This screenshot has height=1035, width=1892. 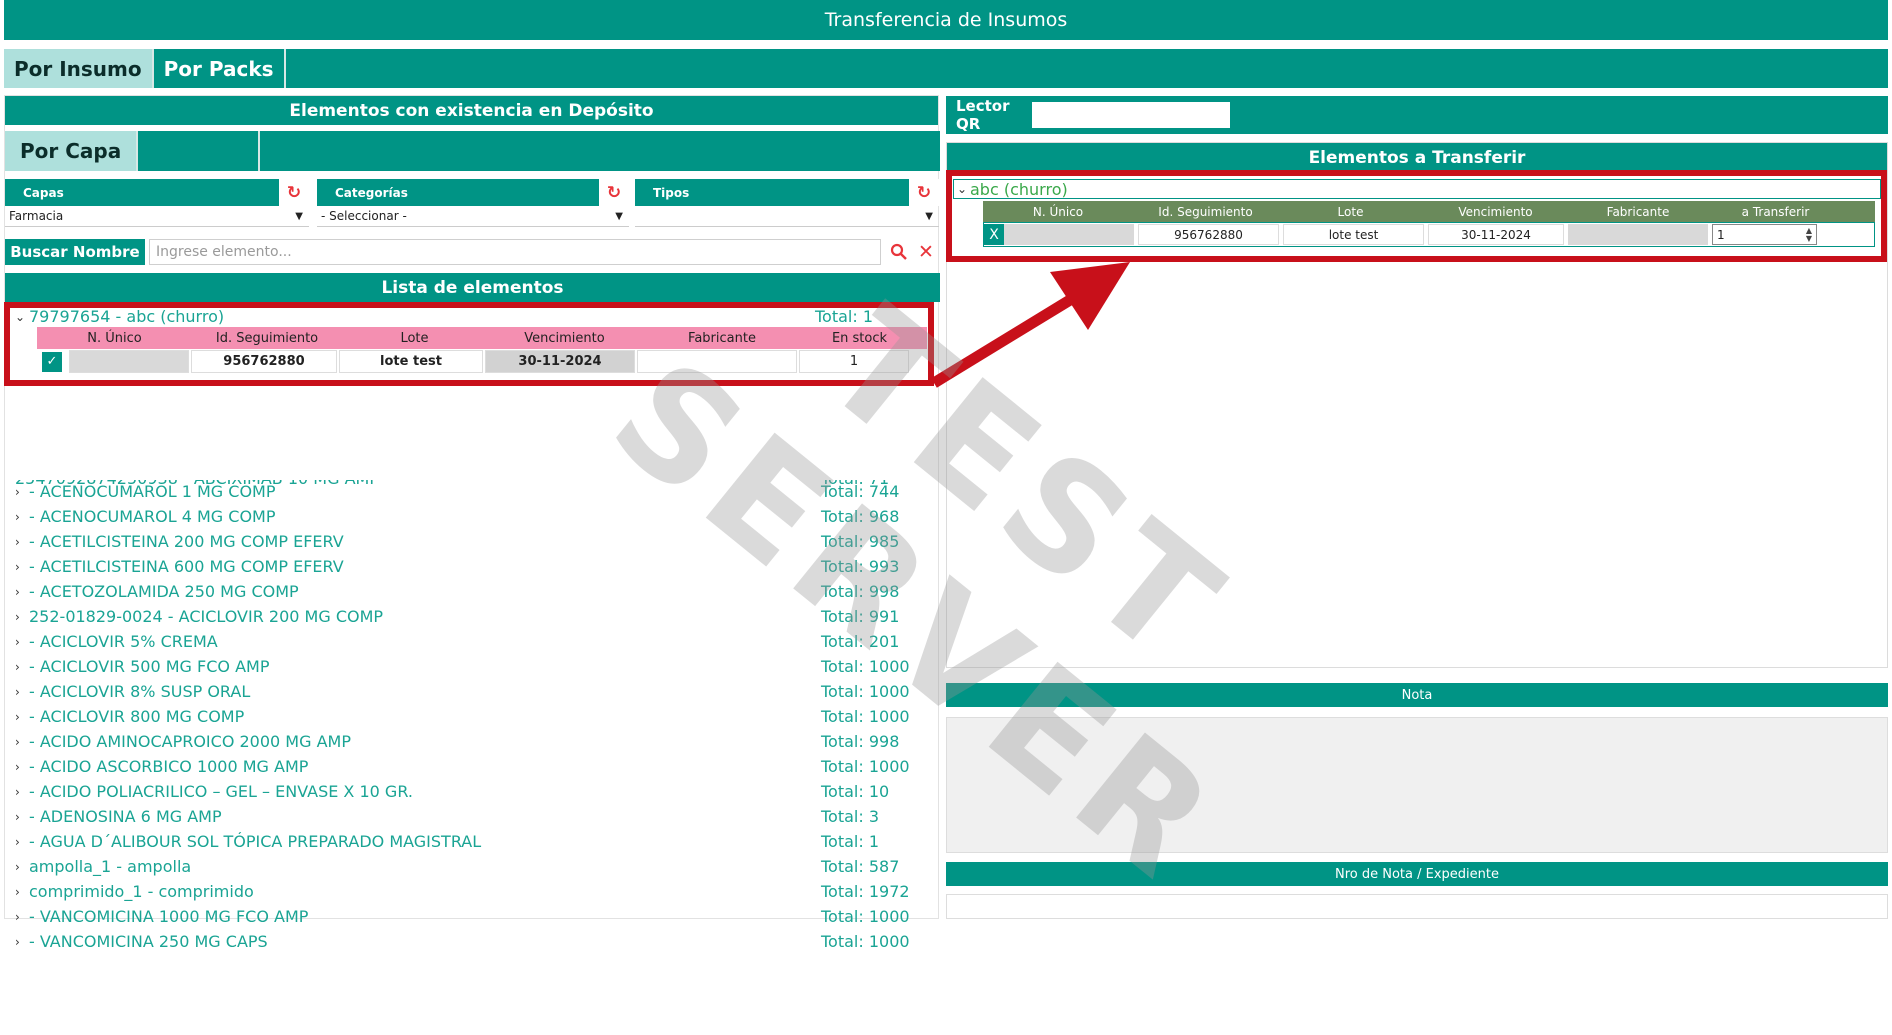 I want to click on transfer-group-title: ⌄ abc (churro), so click(x=1417, y=189).